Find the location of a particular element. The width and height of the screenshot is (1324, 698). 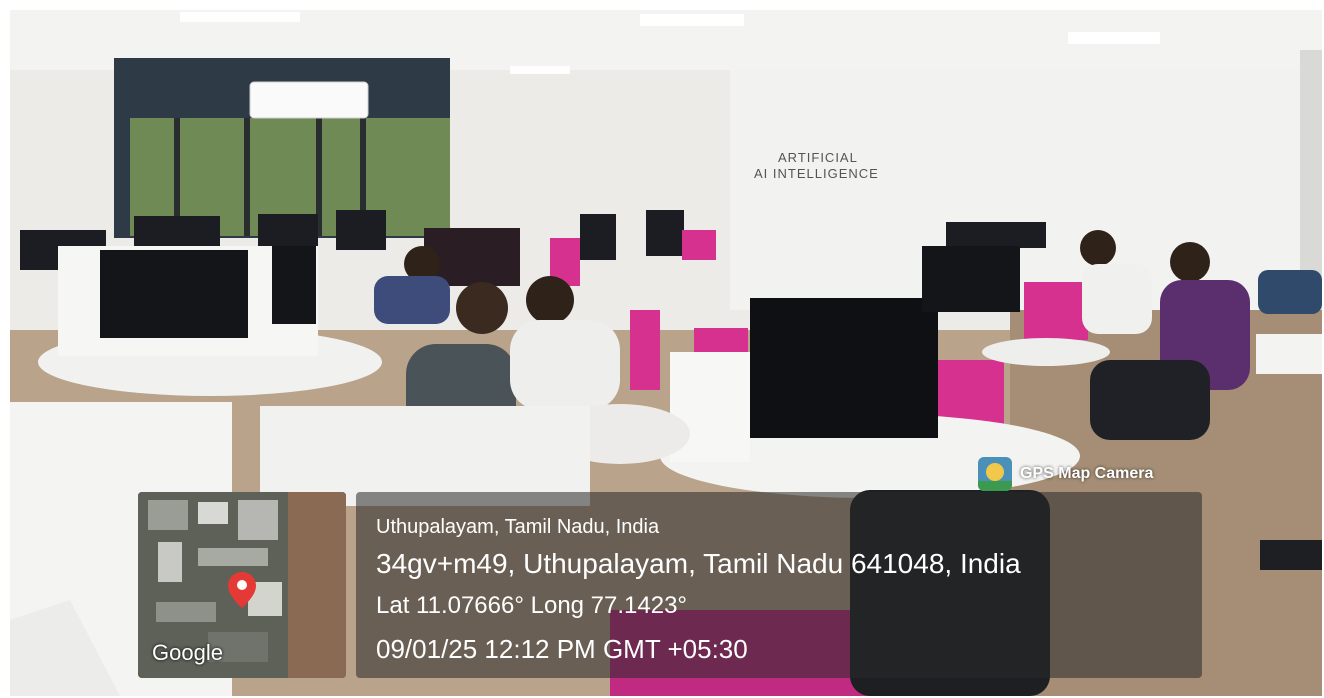

google-logo-text: Google is located at coordinates (187, 652).